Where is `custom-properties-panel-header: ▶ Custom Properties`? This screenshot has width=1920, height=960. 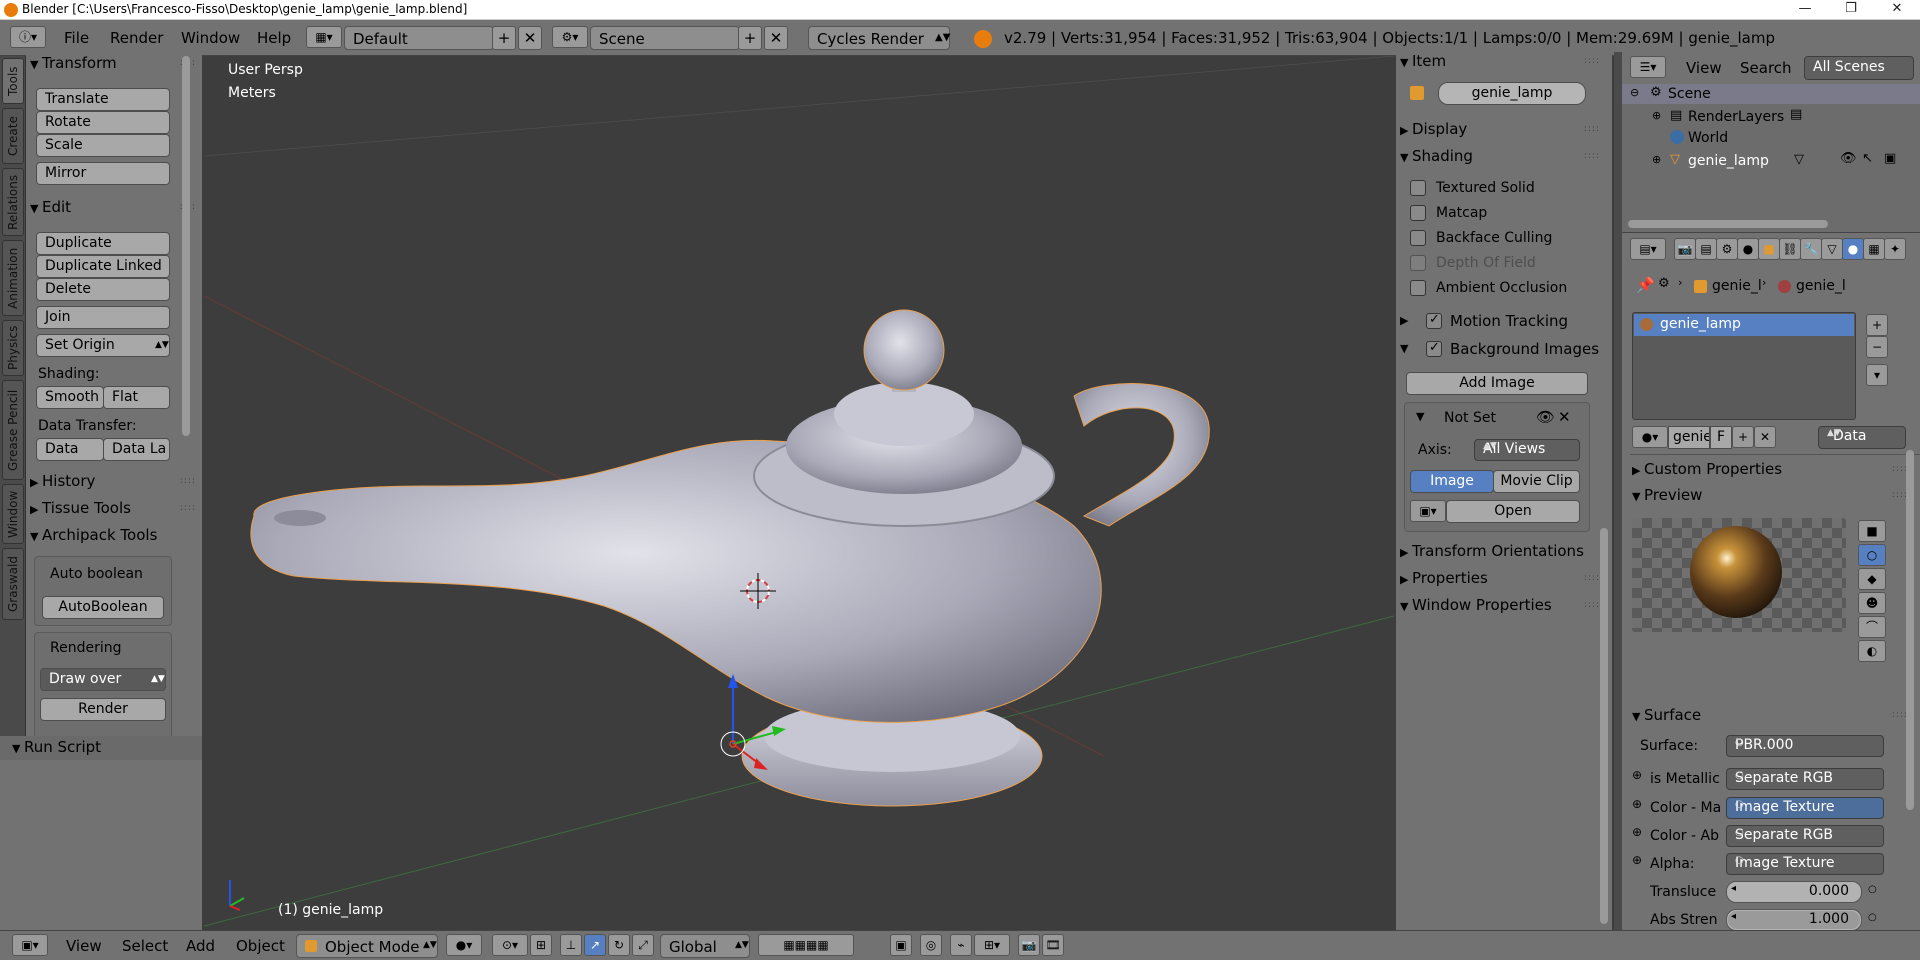 custom-properties-panel-header: ▶ Custom Properties is located at coordinates (1707, 469).